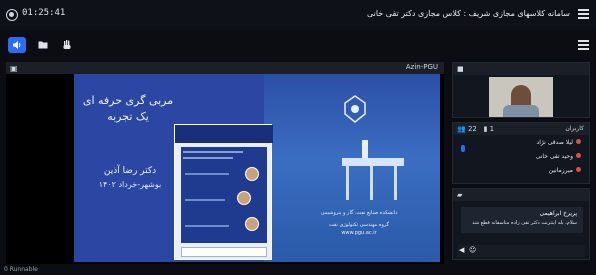 This screenshot has width=596, height=275. Describe the element at coordinates (460, 69) in the screenshot. I see `camera-icon: ■` at that location.